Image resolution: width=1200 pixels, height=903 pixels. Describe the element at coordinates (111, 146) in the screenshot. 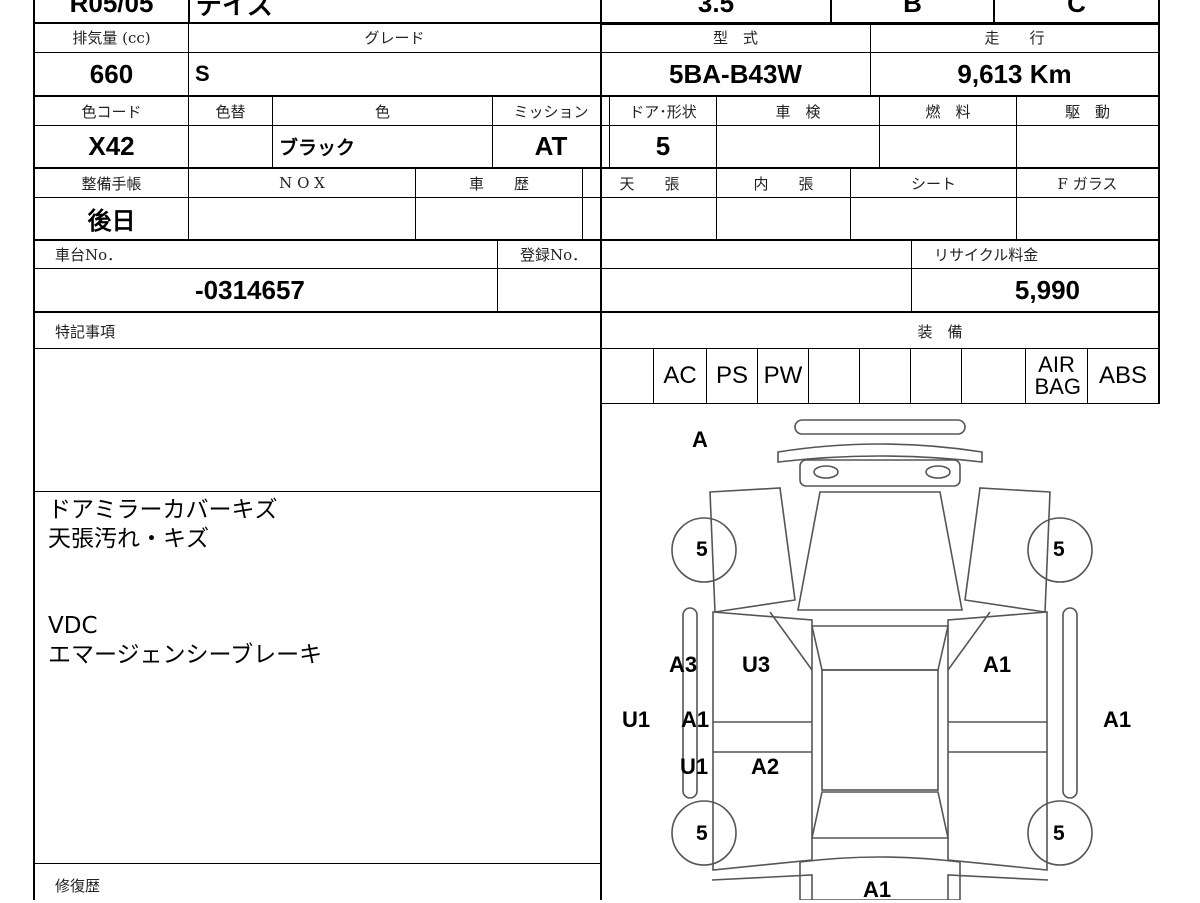

I see `color-code-value: X42` at that location.